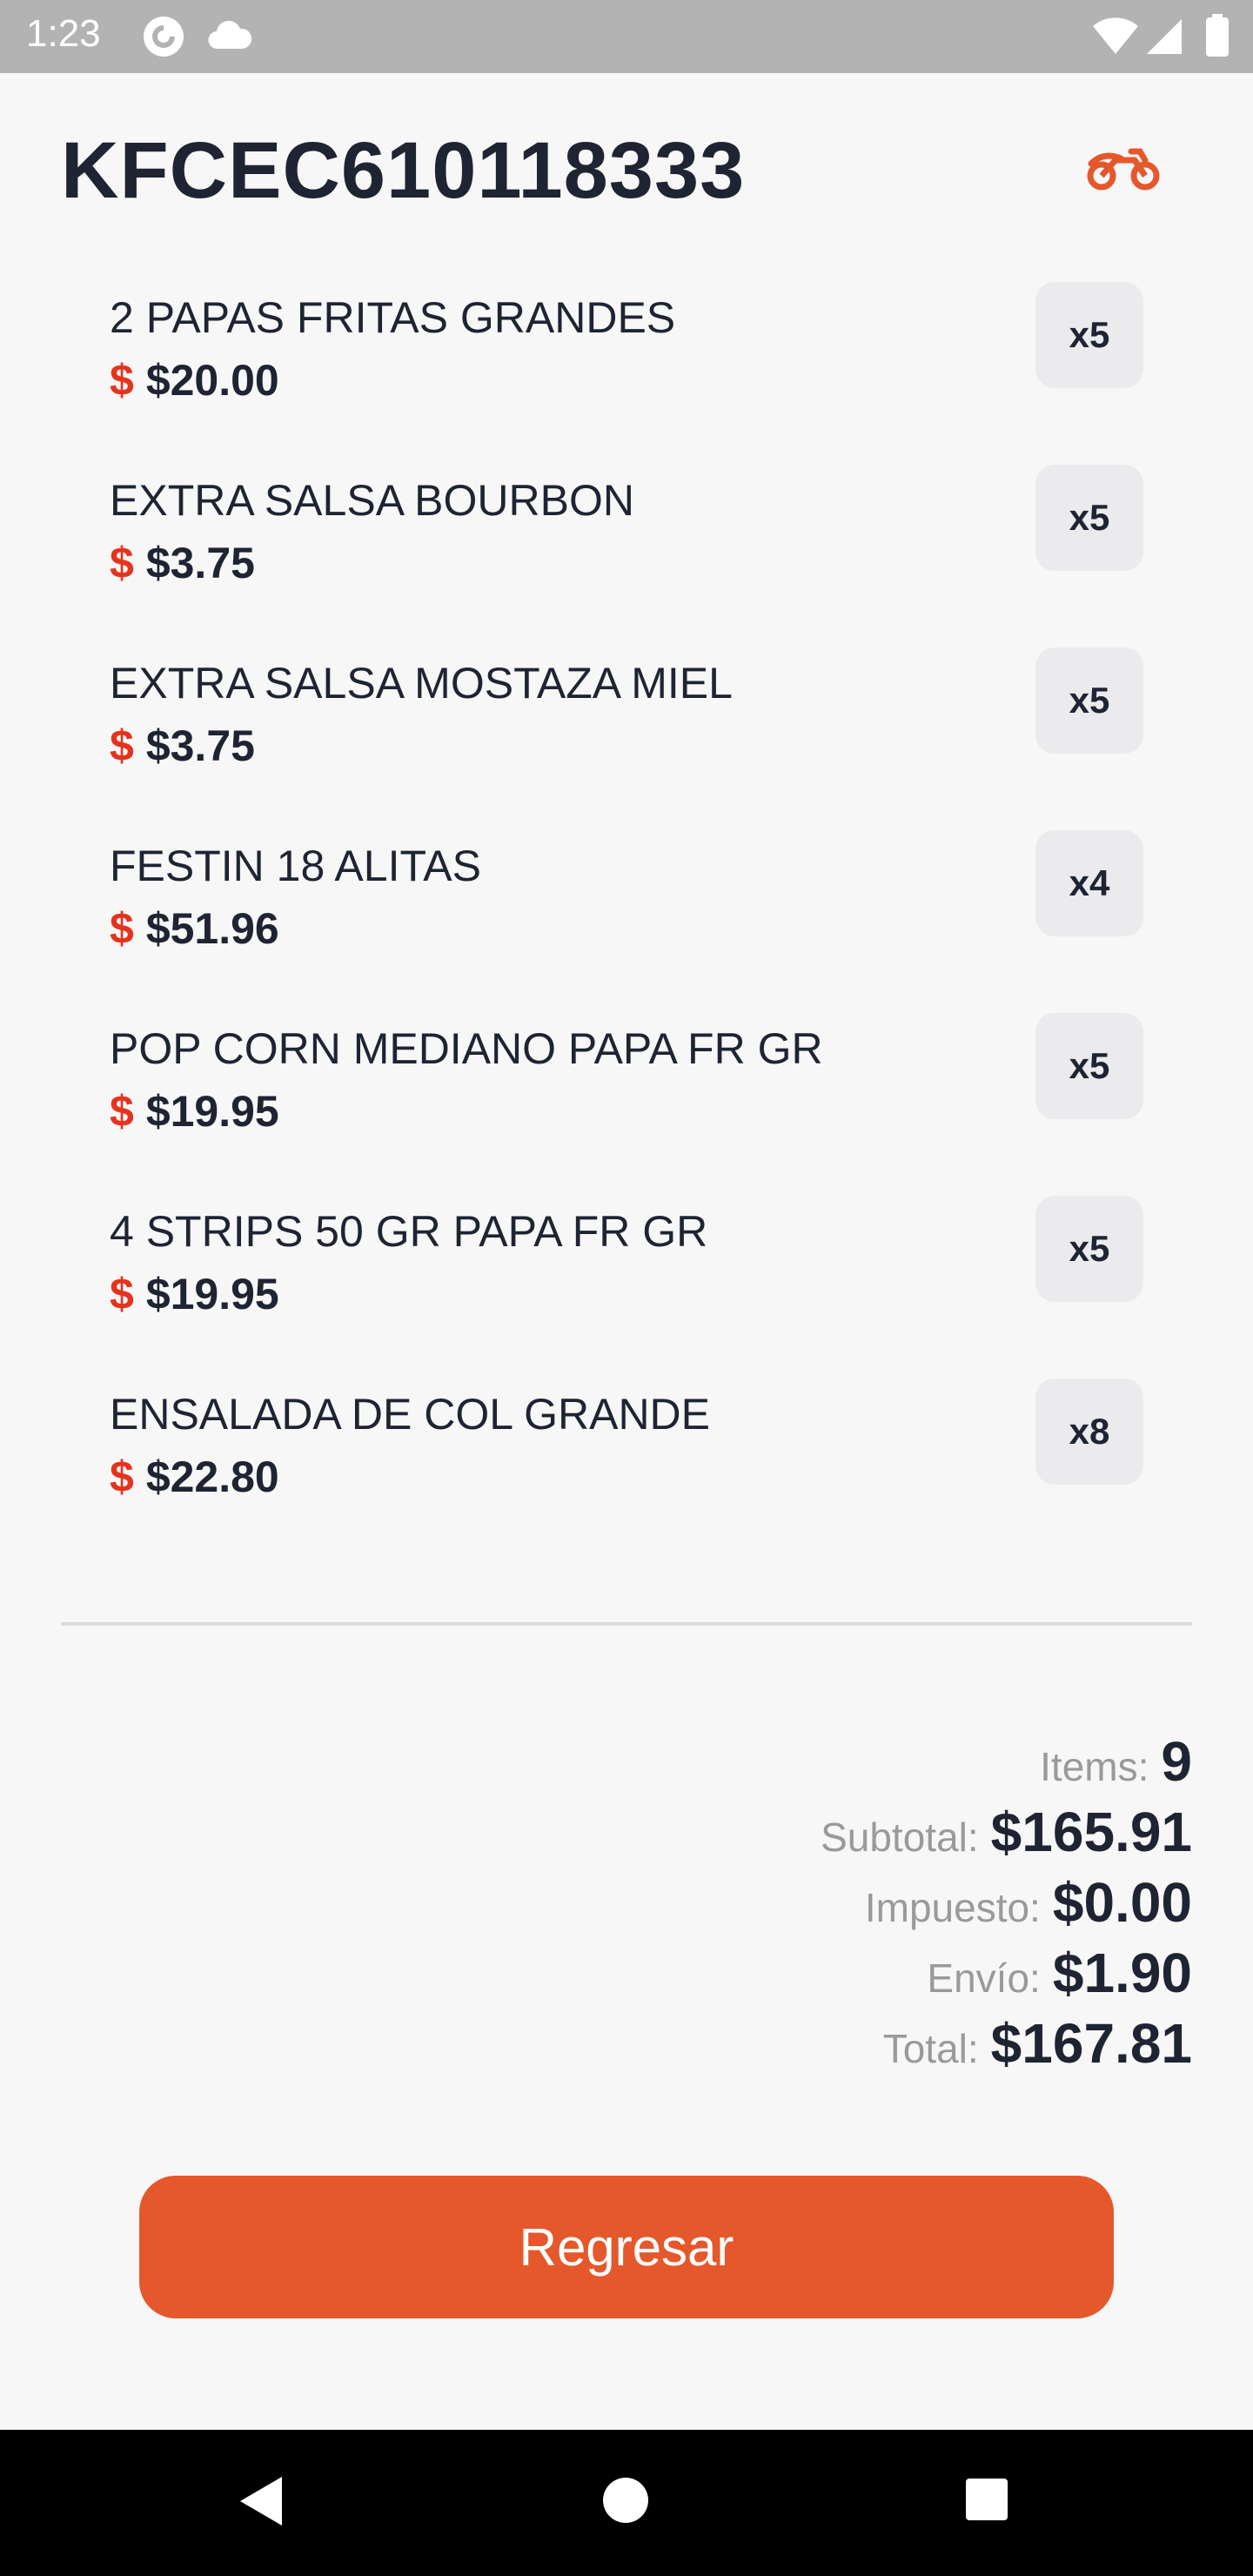 The width and height of the screenshot is (1253, 2576). I want to click on divider, so click(626, 1624).